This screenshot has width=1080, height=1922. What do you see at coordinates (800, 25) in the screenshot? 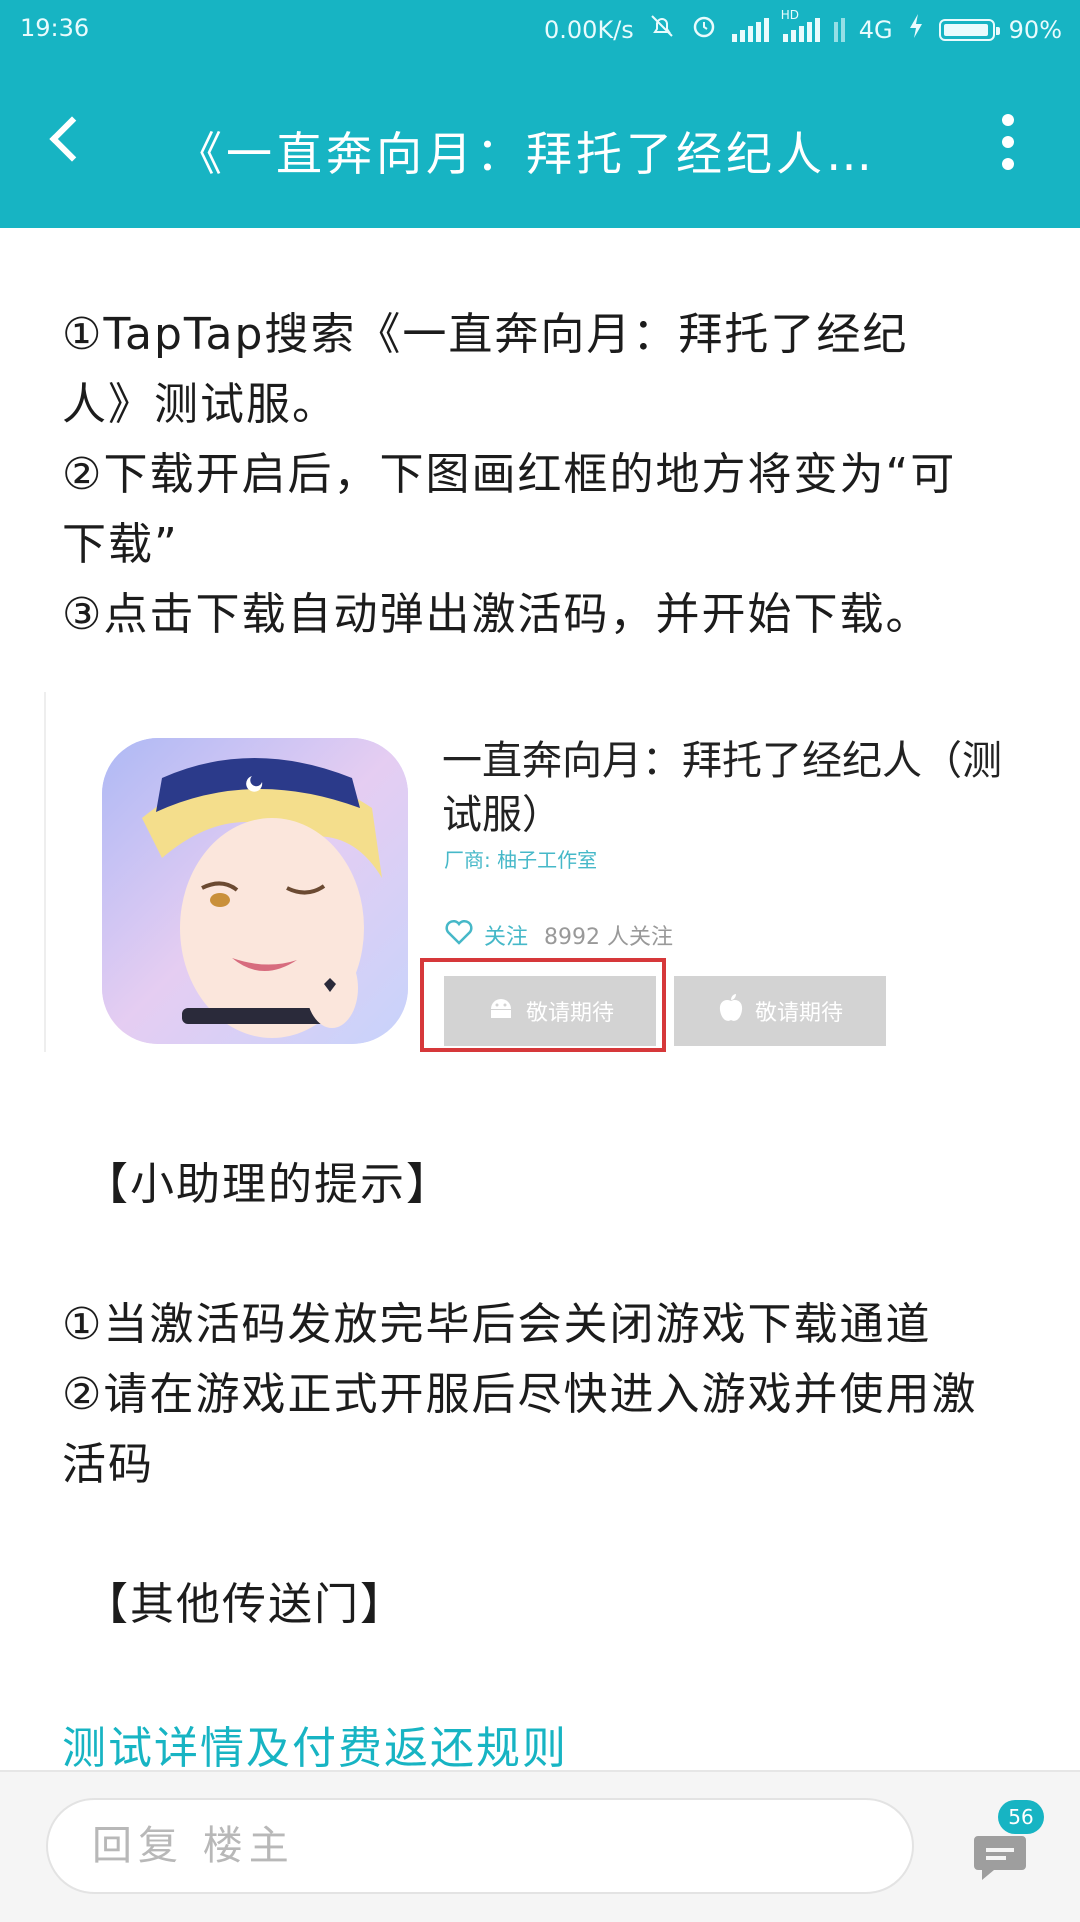
I see `hd-signal-icon: HD` at bounding box center [800, 25].